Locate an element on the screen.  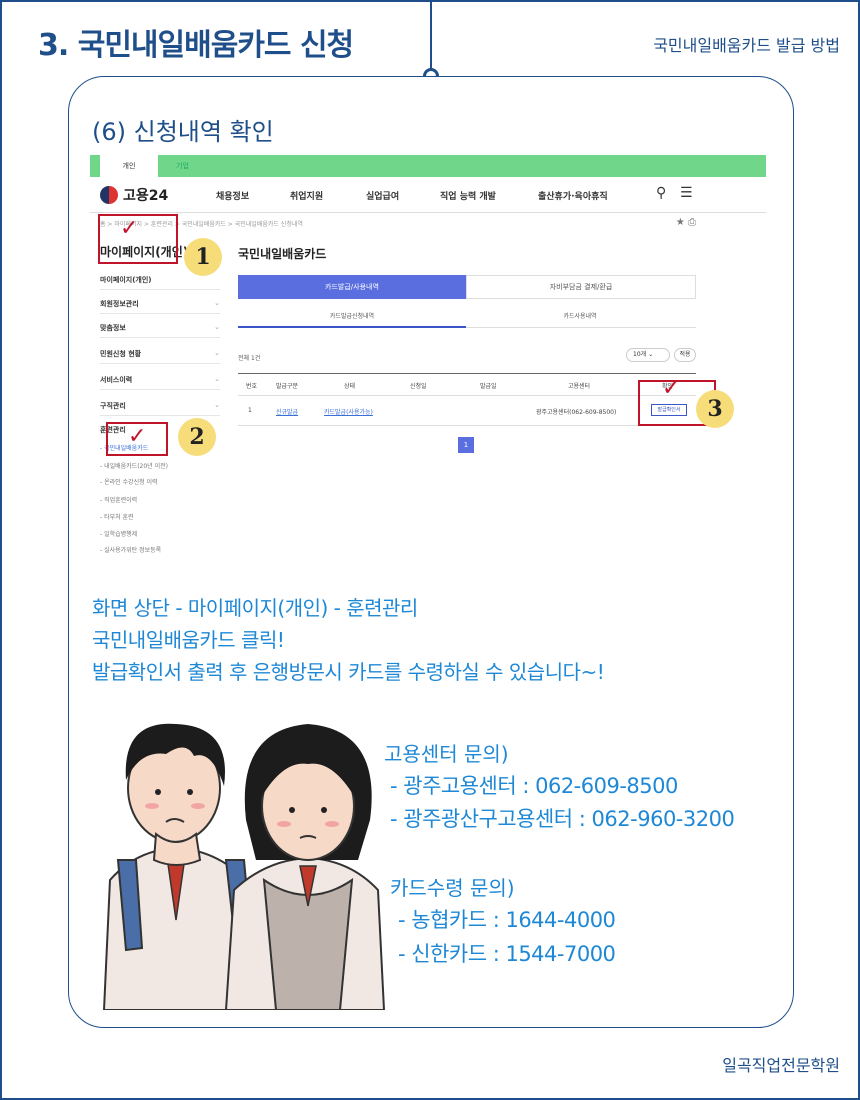
per-page-select: 10개 ⌄ is located at coordinates (648, 355).